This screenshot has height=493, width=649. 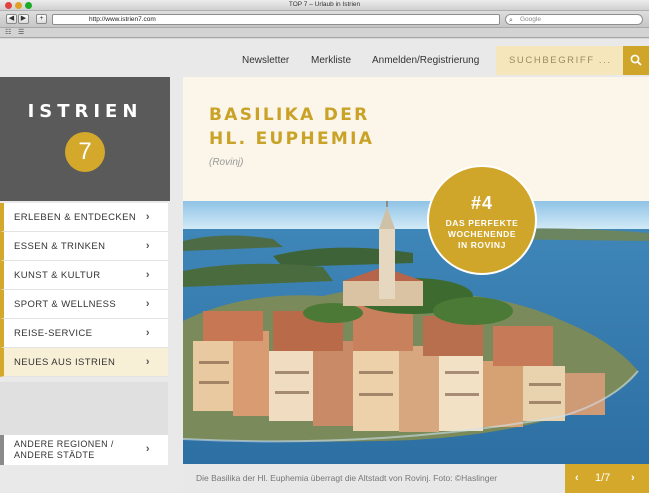 I want to click on article-title-line2: HL. EUPHEMIA, so click(x=292, y=139).